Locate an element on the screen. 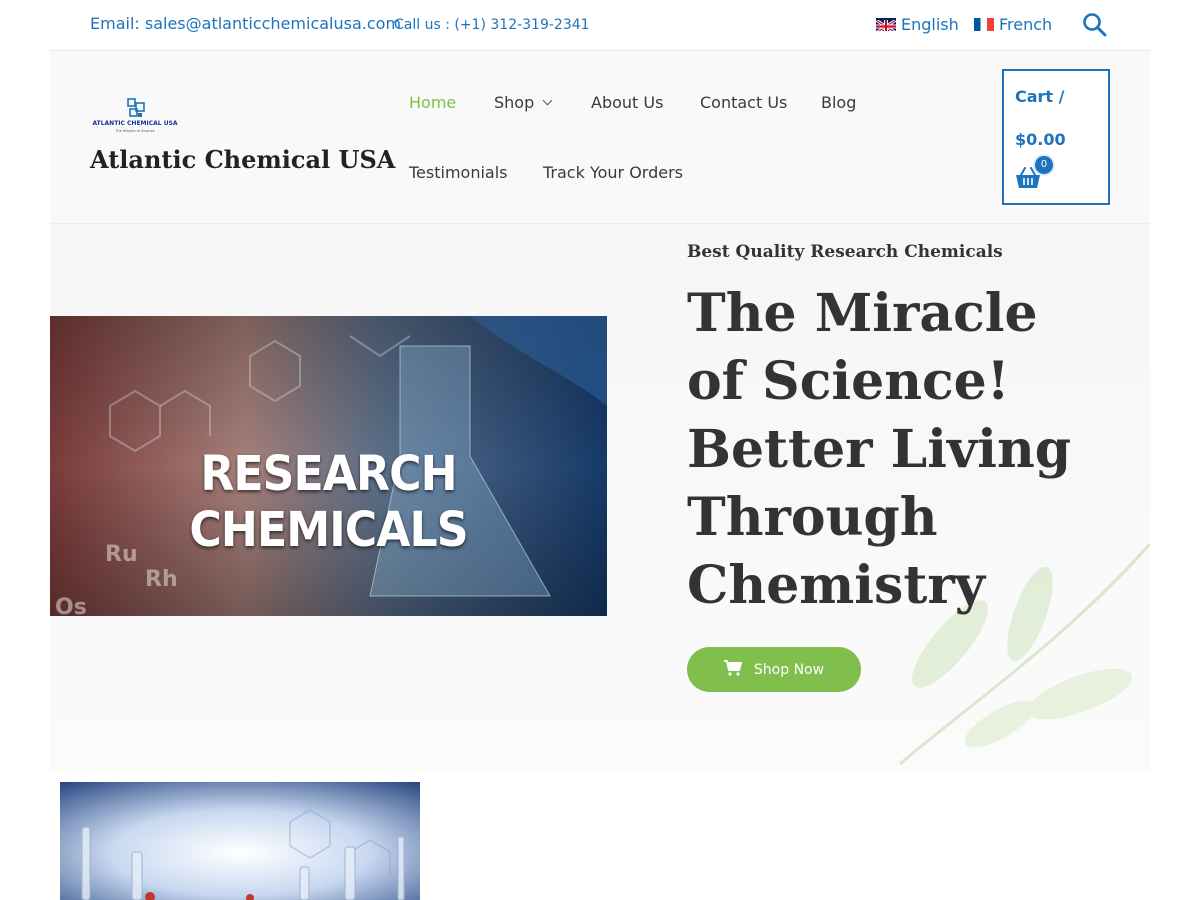 Image resolution: width=1200 pixels, height=900 pixels. cart-widget: Cart / $0.00 0 is located at coordinates (1056, 137).